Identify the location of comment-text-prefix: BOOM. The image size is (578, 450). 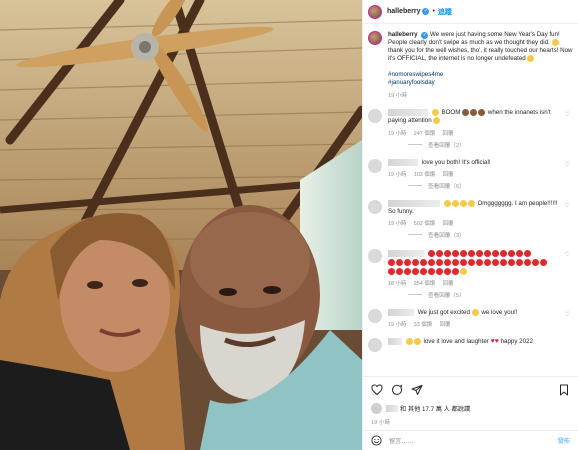
(451, 113).